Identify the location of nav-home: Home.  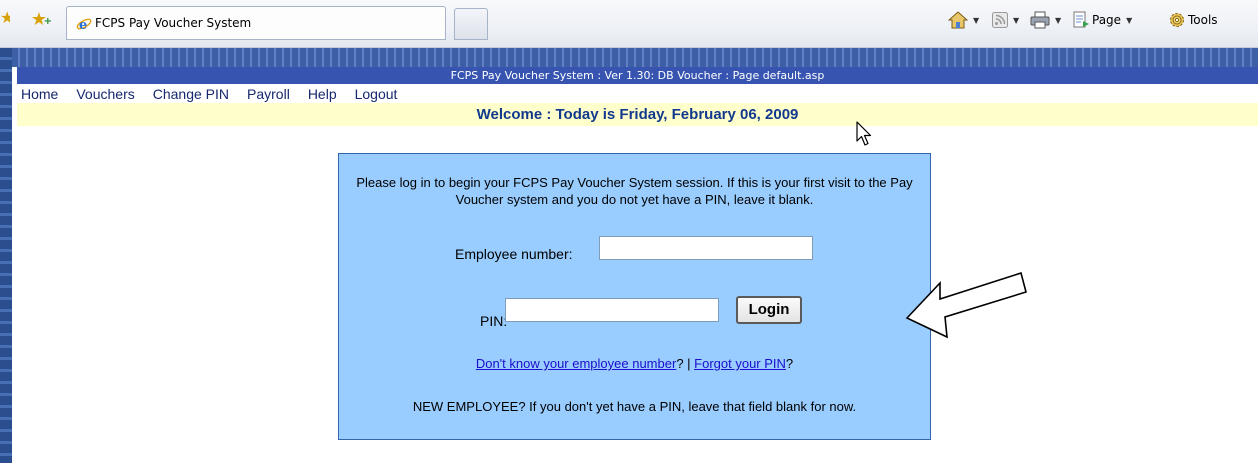
(39, 94).